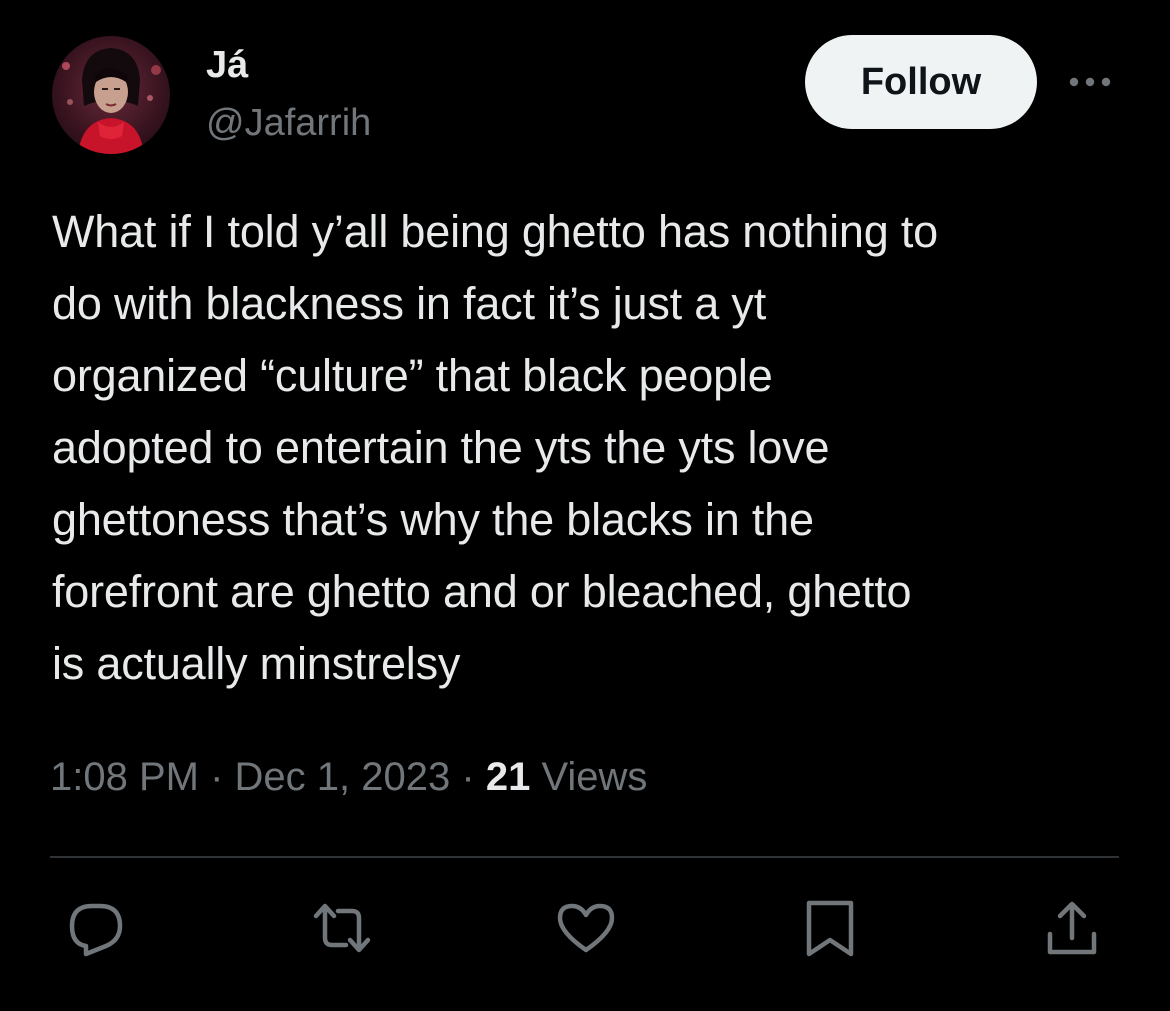 Image resolution: width=1170 pixels, height=1011 pixels. What do you see at coordinates (594, 777) in the screenshot?
I see `views-label: Views` at bounding box center [594, 777].